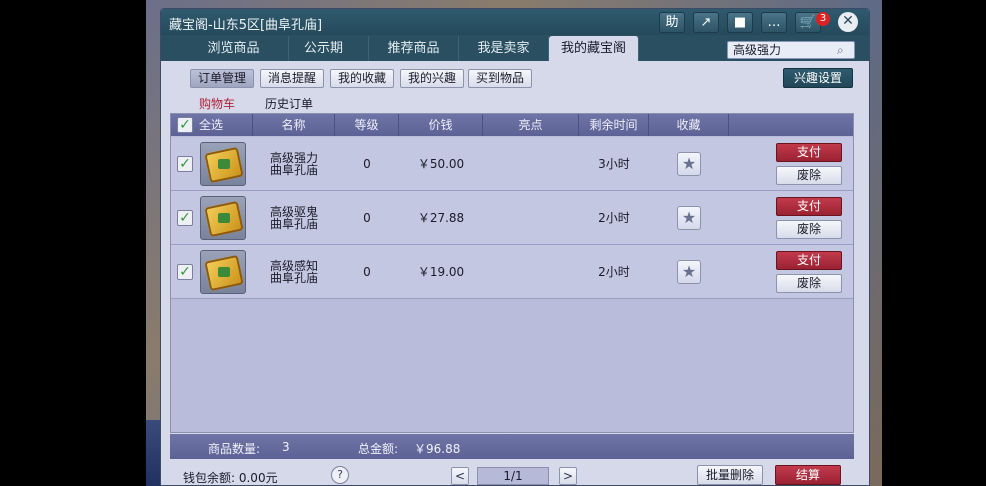  What do you see at coordinates (515, 22) in the screenshot?
I see `title-bar: 藏宝阁-山东5区[曲阜孔庙] 助 ↗ ■ … 🛒 3 ✕` at bounding box center [515, 22].